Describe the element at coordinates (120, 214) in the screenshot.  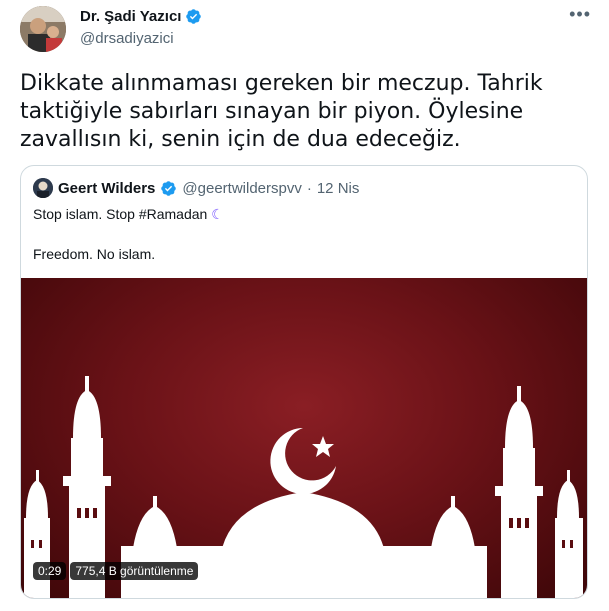
I see `quoted-text-line1-text: Stop islam. Stop #Ramadan` at that location.